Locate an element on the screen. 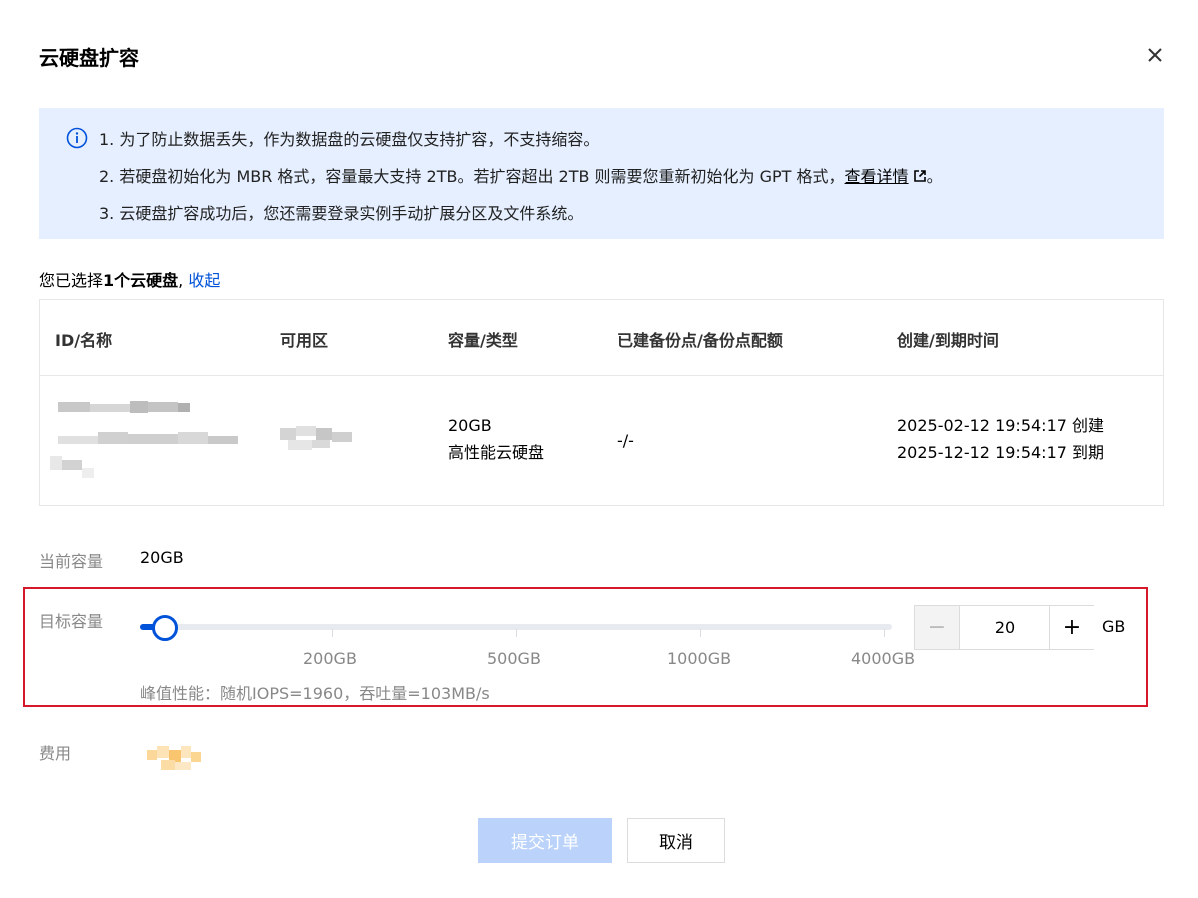 The image size is (1198, 898). disk-backups: -/- is located at coordinates (625, 440).